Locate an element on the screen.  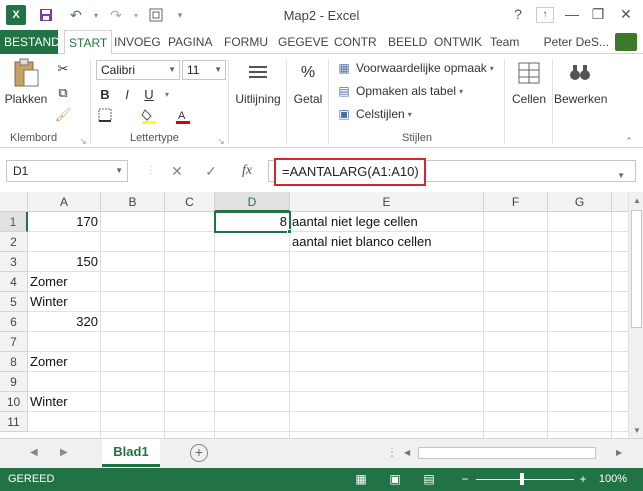
insert-function-button: fx is located at coordinates (247, 171).